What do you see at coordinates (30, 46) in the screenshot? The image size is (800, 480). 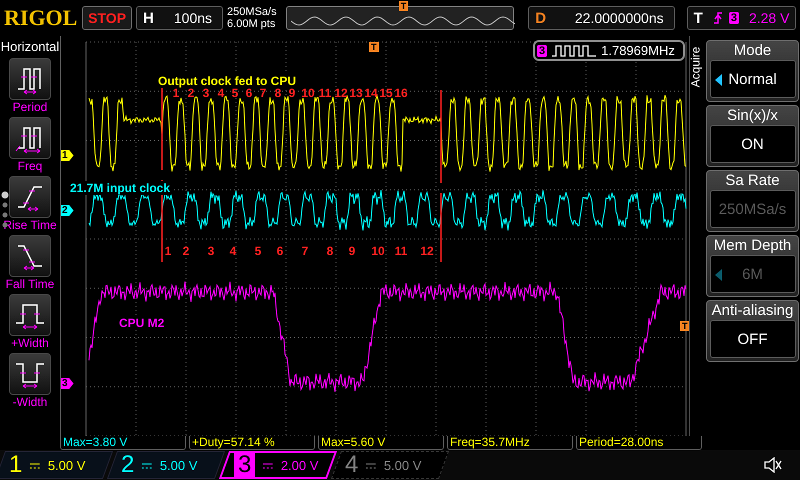 I see `sidebar-title: Horizontal` at bounding box center [30, 46].